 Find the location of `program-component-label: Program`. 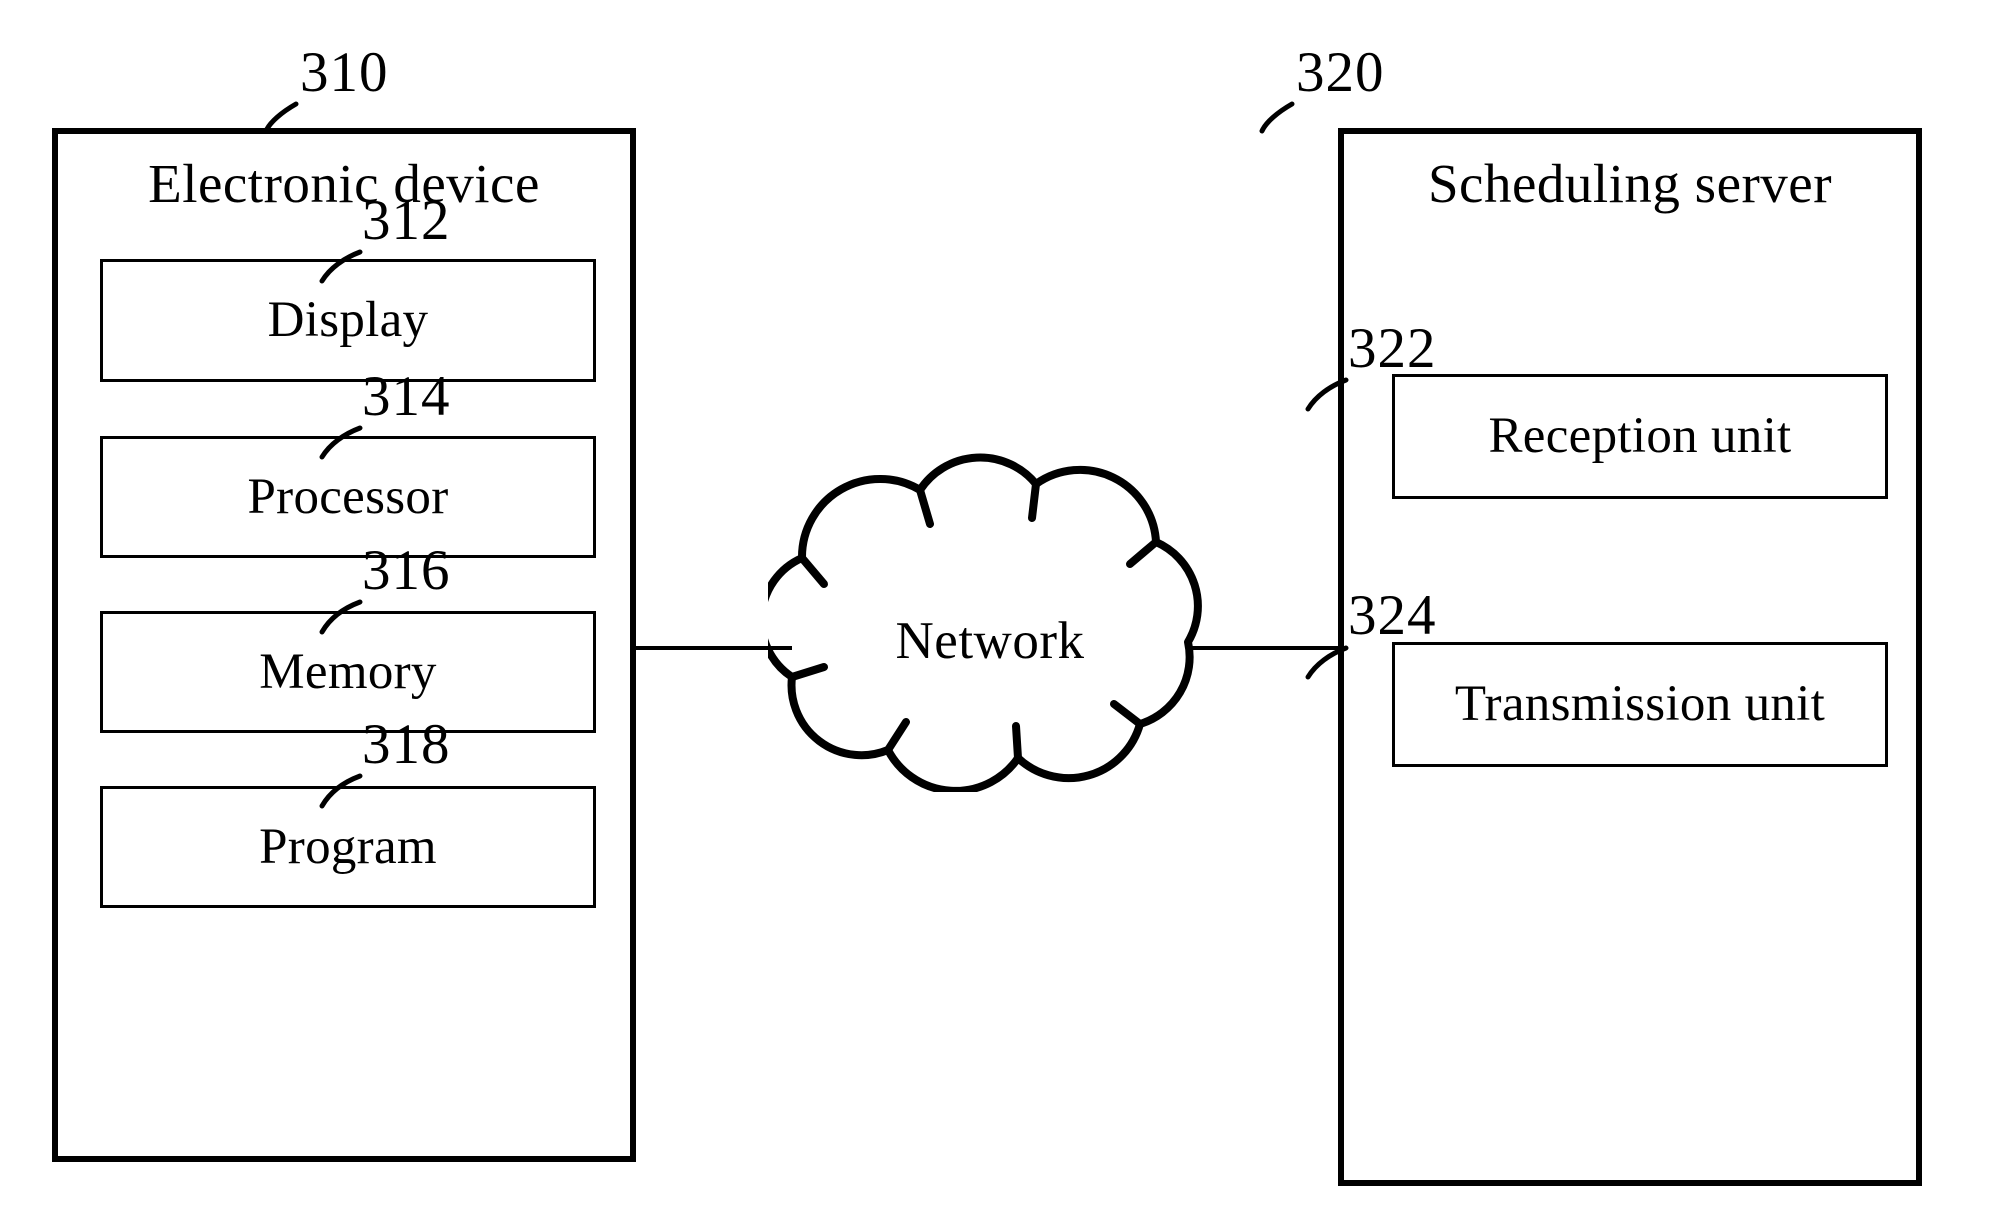

program-component-label: Program is located at coordinates (348, 846).